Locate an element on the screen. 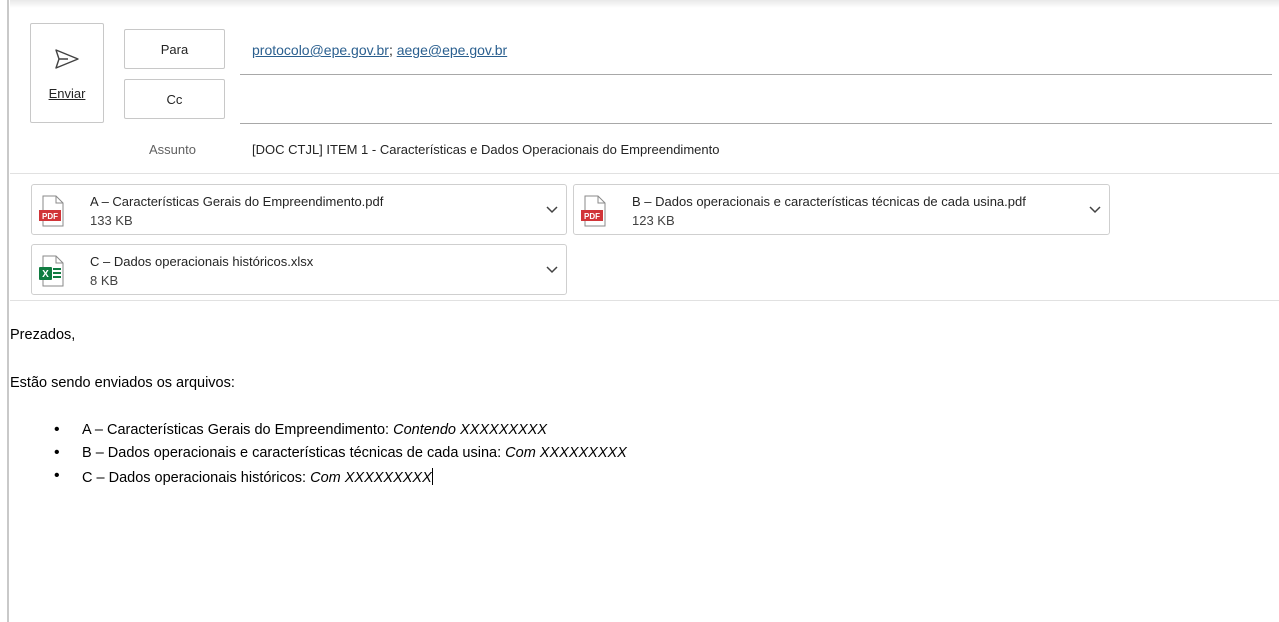  cc-button-label: Cc is located at coordinates (174, 99).